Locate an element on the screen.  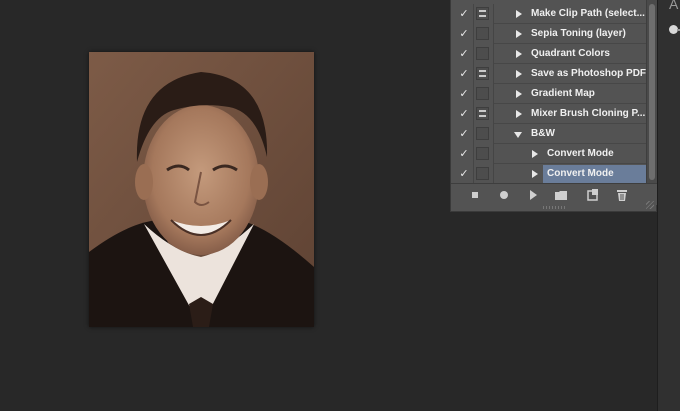
action-label: Sepia Toning (layer) is located at coordinates (578, 33).